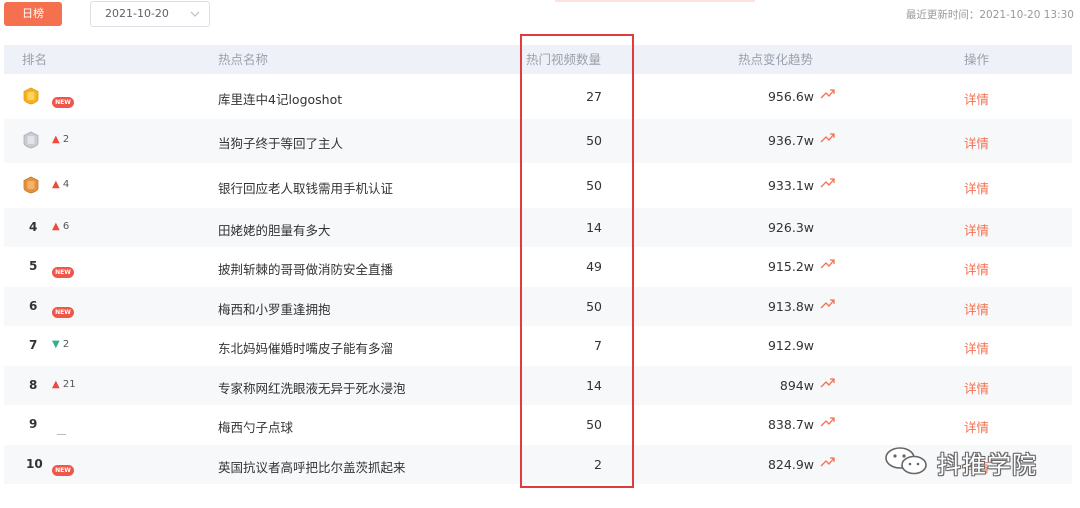  What do you see at coordinates (66, 184) in the screenshot?
I see `rank-change-value: 4` at bounding box center [66, 184].